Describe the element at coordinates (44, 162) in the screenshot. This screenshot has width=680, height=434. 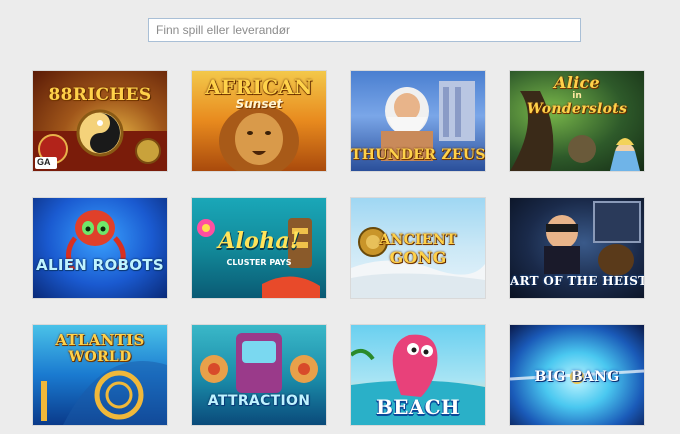
I see `provider-logo: GA` at that location.